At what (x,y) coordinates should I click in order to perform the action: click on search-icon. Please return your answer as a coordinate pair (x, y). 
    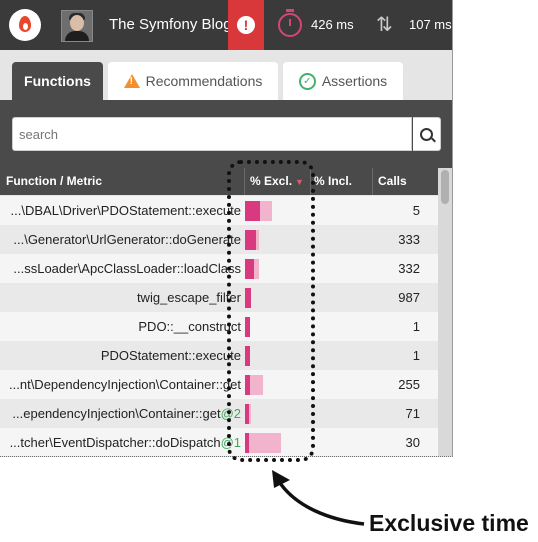
    Looking at the image, I should click on (426, 134).